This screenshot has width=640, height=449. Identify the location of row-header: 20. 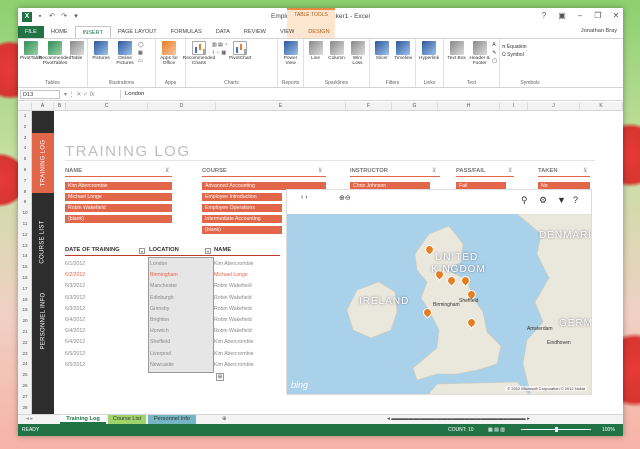
(25, 320).